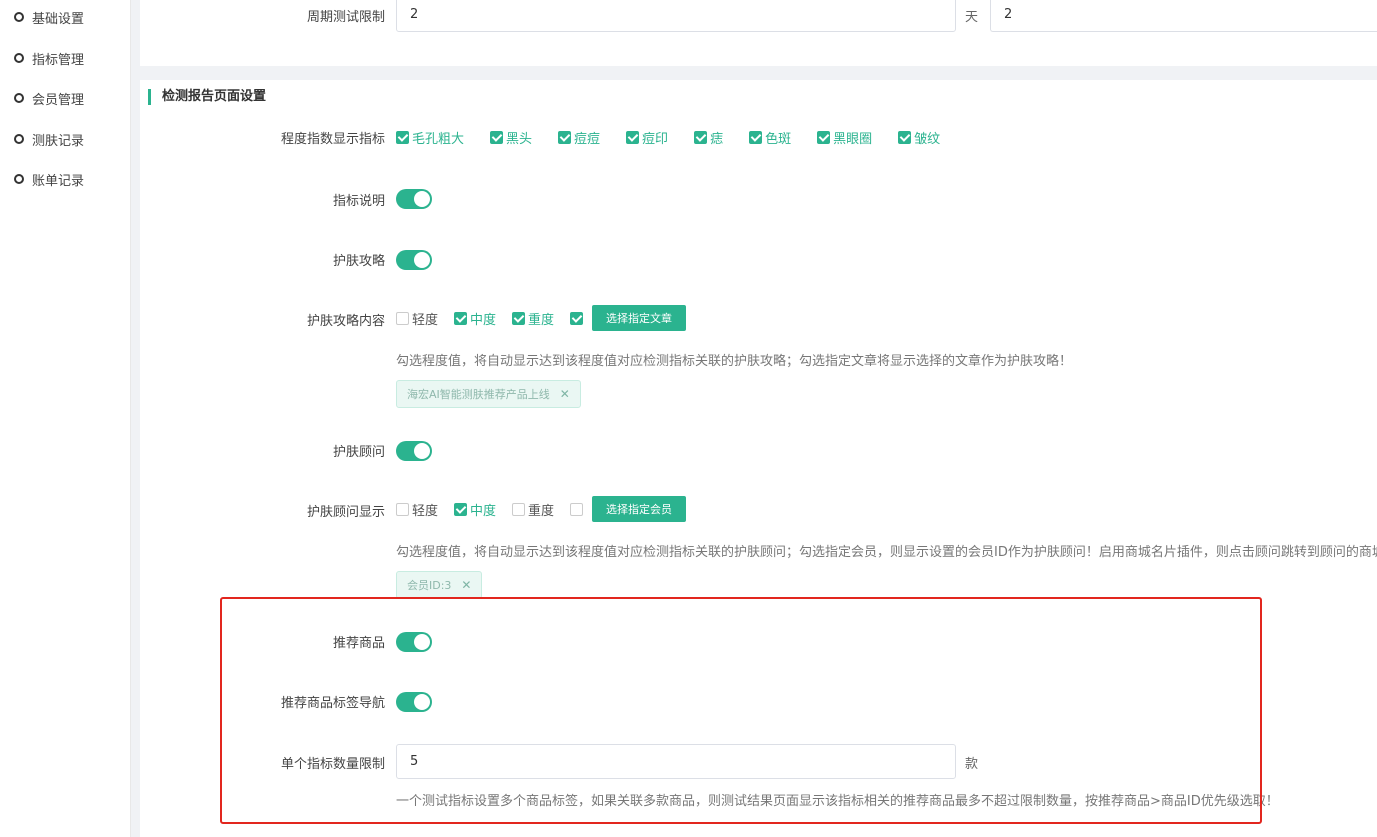  What do you see at coordinates (676, 761) in the screenshot?
I see `single-limit-input: 5` at bounding box center [676, 761].